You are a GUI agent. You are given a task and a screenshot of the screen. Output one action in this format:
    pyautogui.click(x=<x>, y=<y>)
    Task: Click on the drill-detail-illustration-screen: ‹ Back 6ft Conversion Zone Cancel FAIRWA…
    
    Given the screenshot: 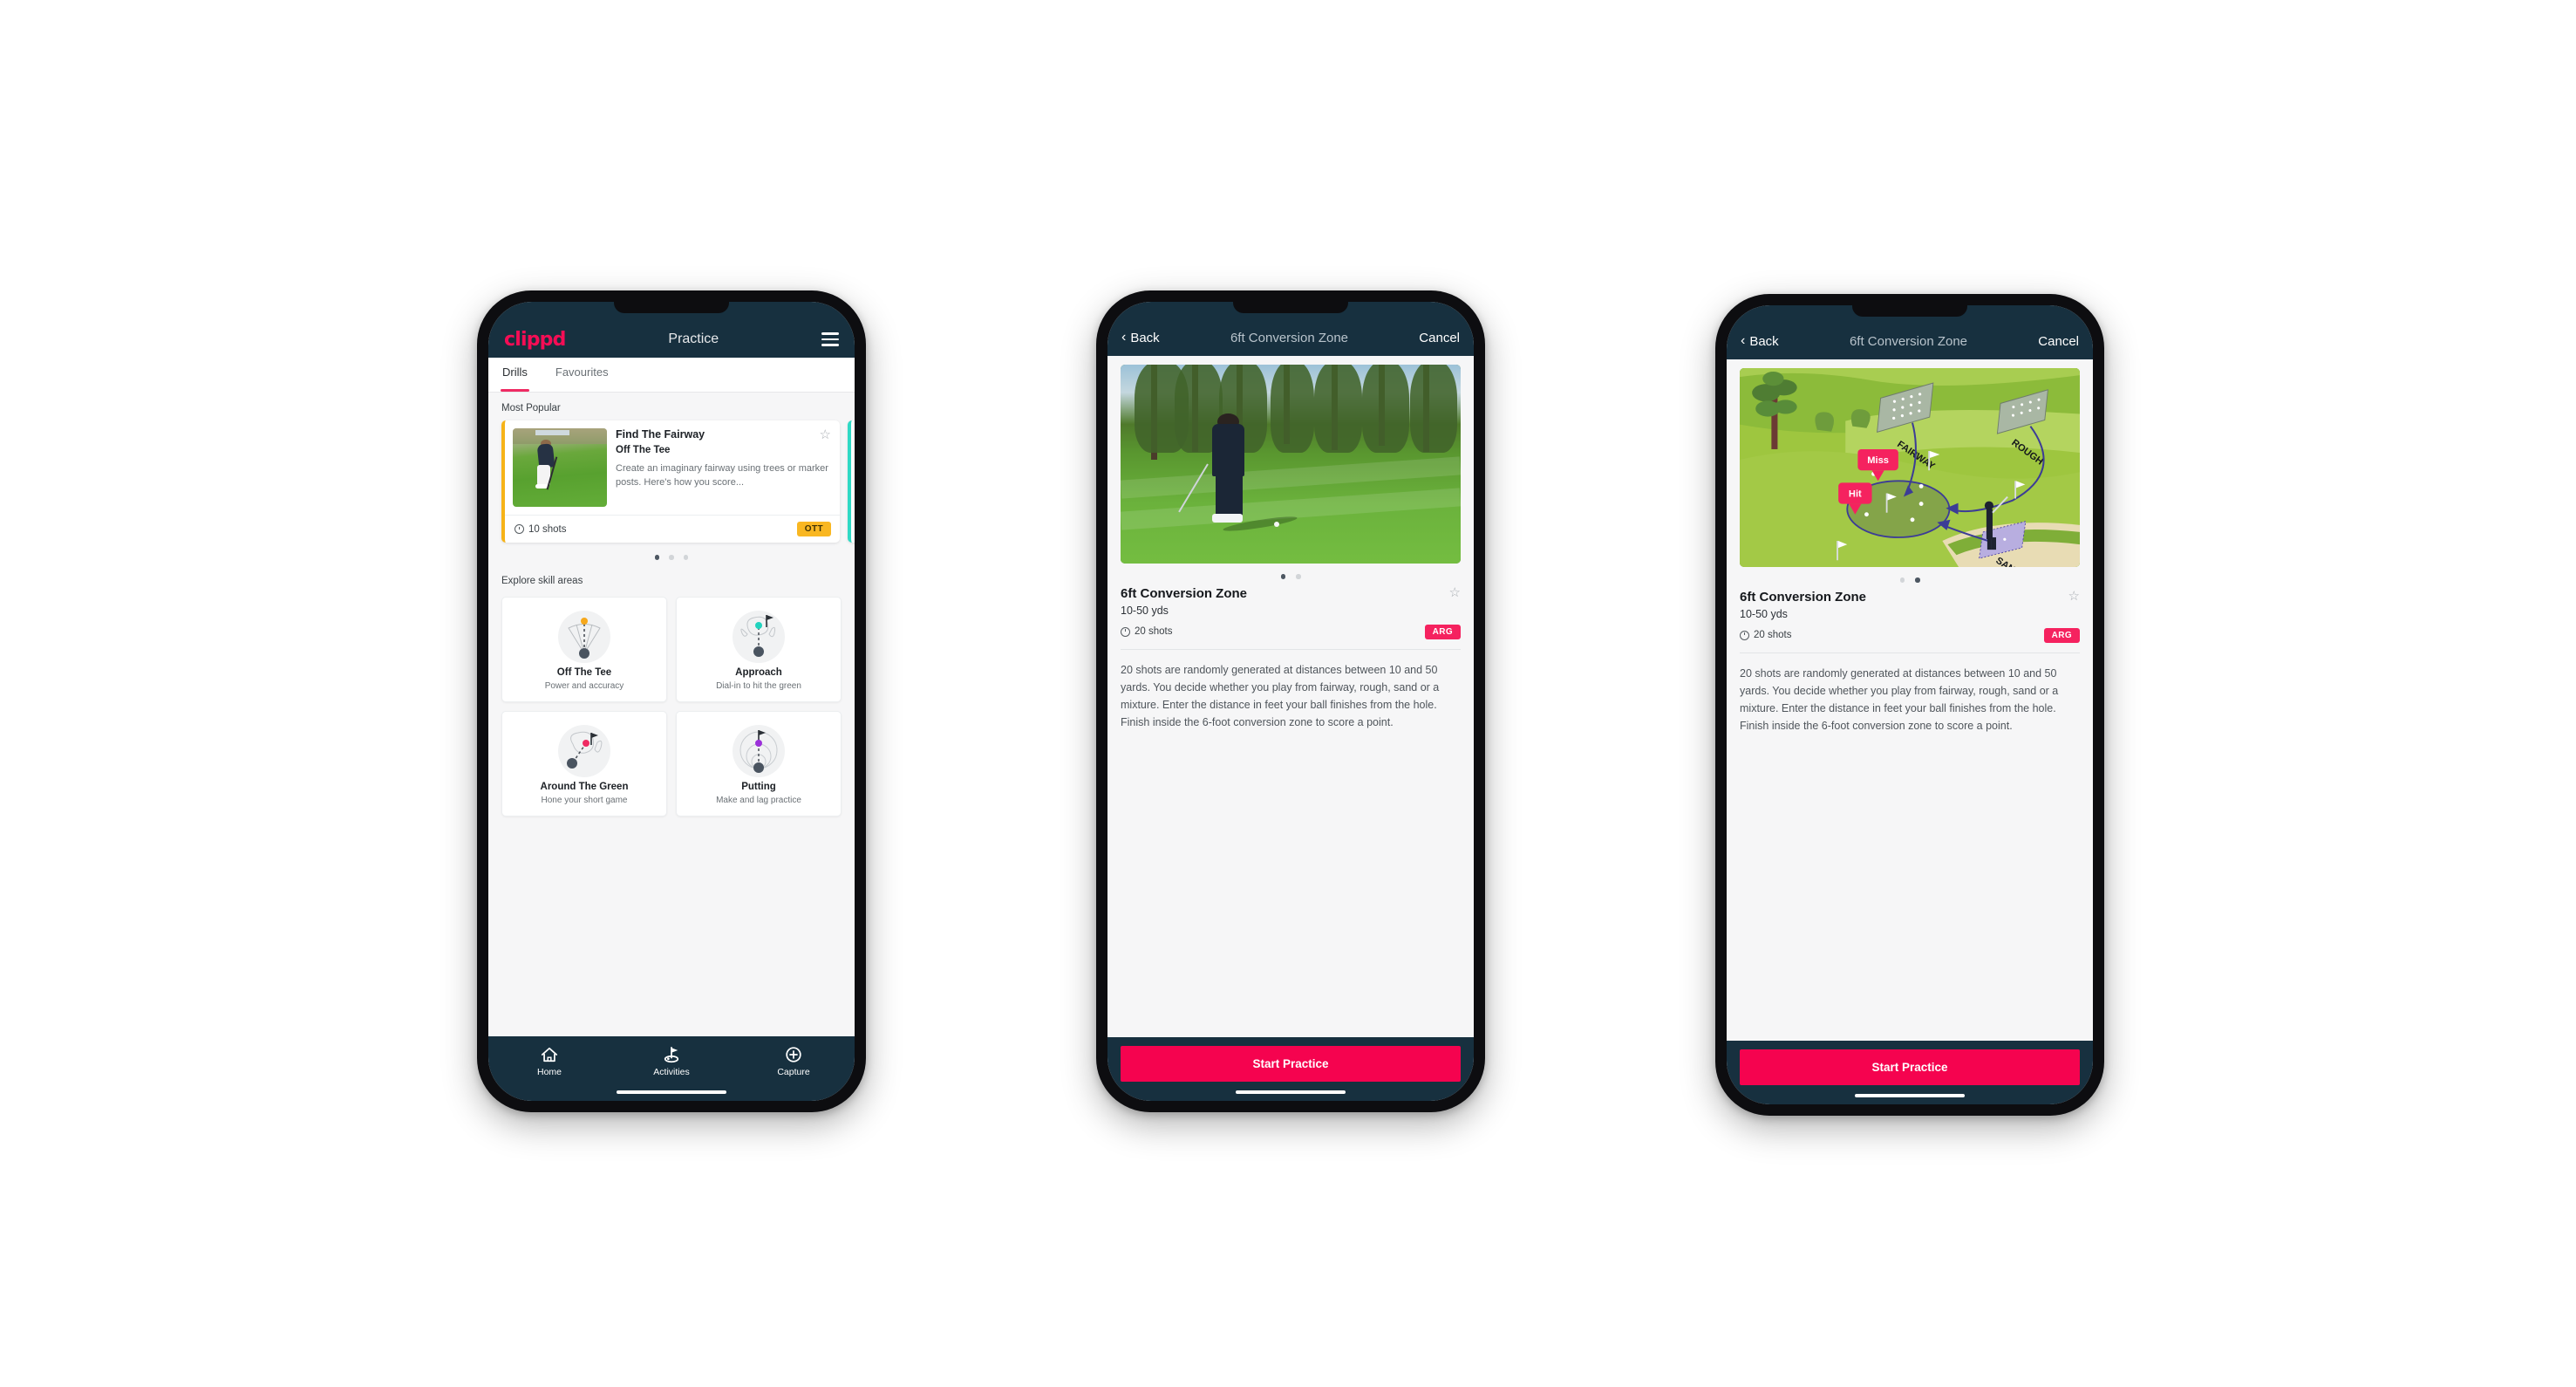 What is the action you would take?
    pyautogui.click(x=1910, y=704)
    